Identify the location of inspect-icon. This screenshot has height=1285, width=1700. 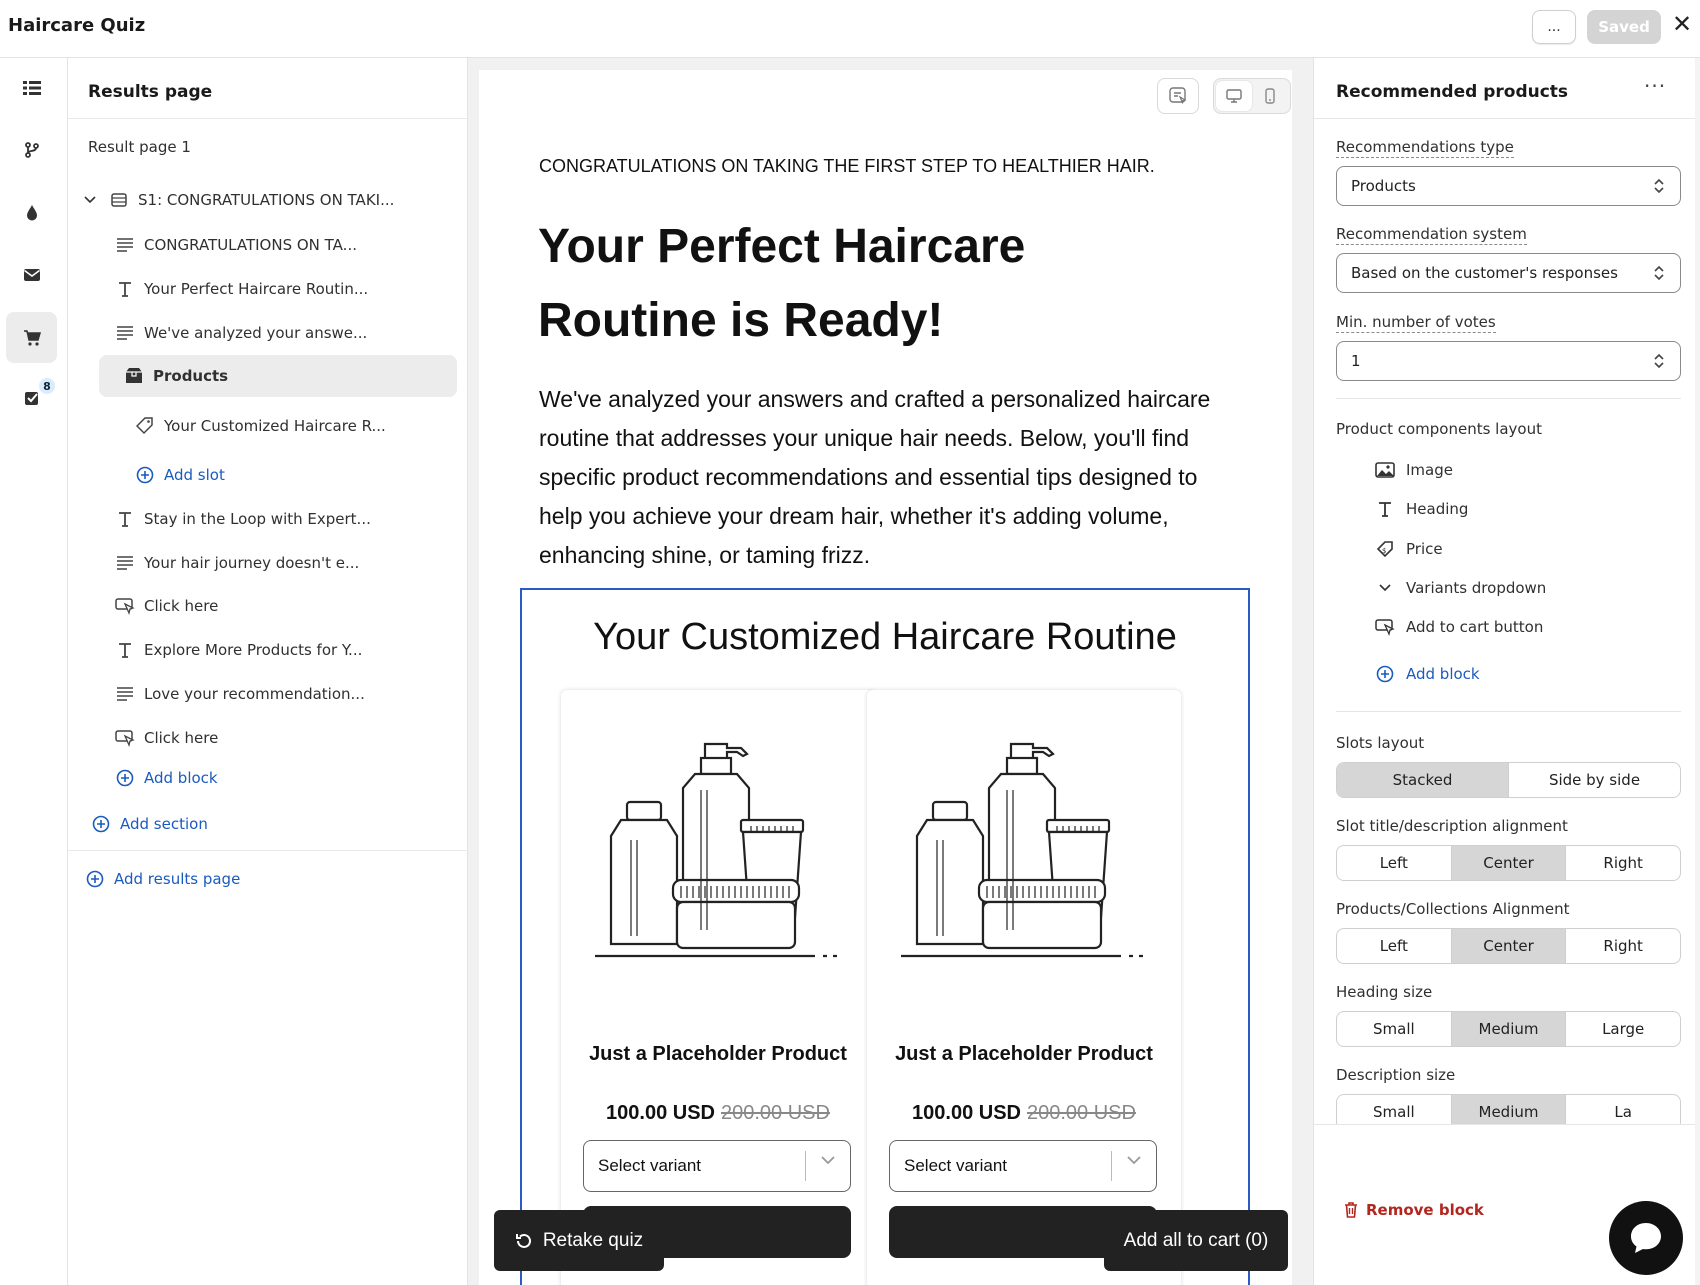
(1178, 96).